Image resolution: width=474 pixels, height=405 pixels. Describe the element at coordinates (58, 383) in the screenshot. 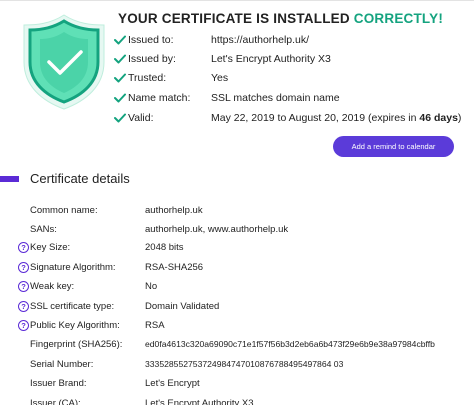

I see `detail-label: Issuer Brand:` at that location.